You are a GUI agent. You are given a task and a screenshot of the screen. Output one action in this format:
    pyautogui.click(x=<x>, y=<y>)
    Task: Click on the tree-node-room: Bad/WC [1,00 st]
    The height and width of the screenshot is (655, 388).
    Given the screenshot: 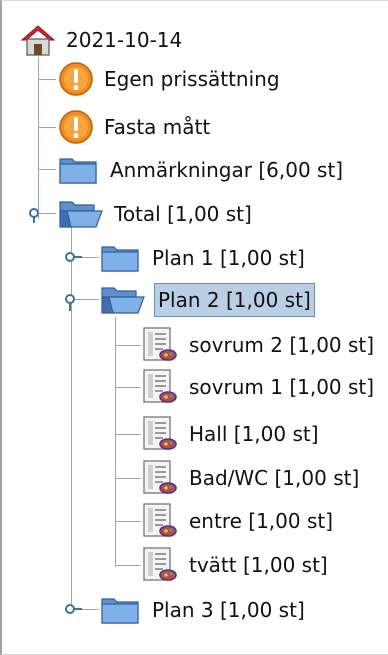 What is the action you would take?
    pyautogui.click(x=251, y=478)
    